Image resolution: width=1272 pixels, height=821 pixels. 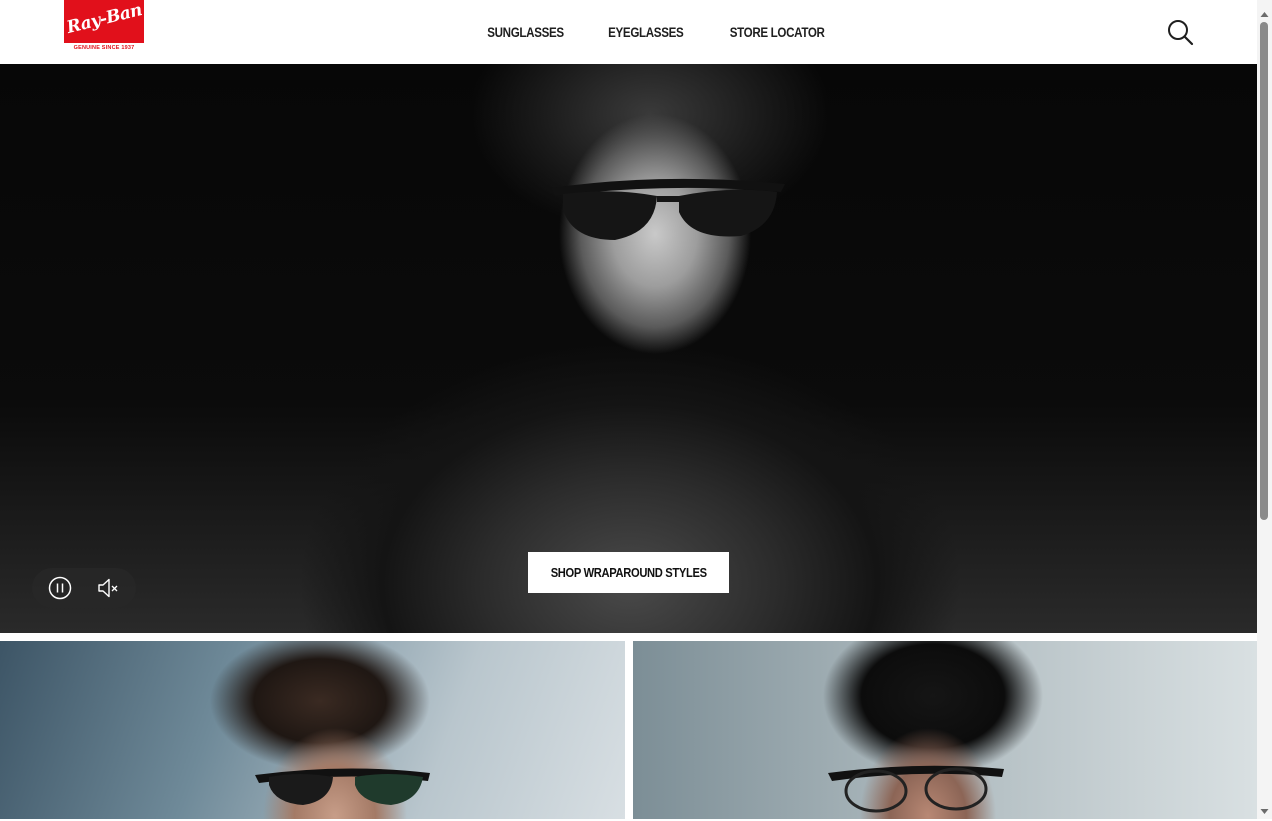 I want to click on left-tile-sunglasses-image, so click(x=342, y=786).